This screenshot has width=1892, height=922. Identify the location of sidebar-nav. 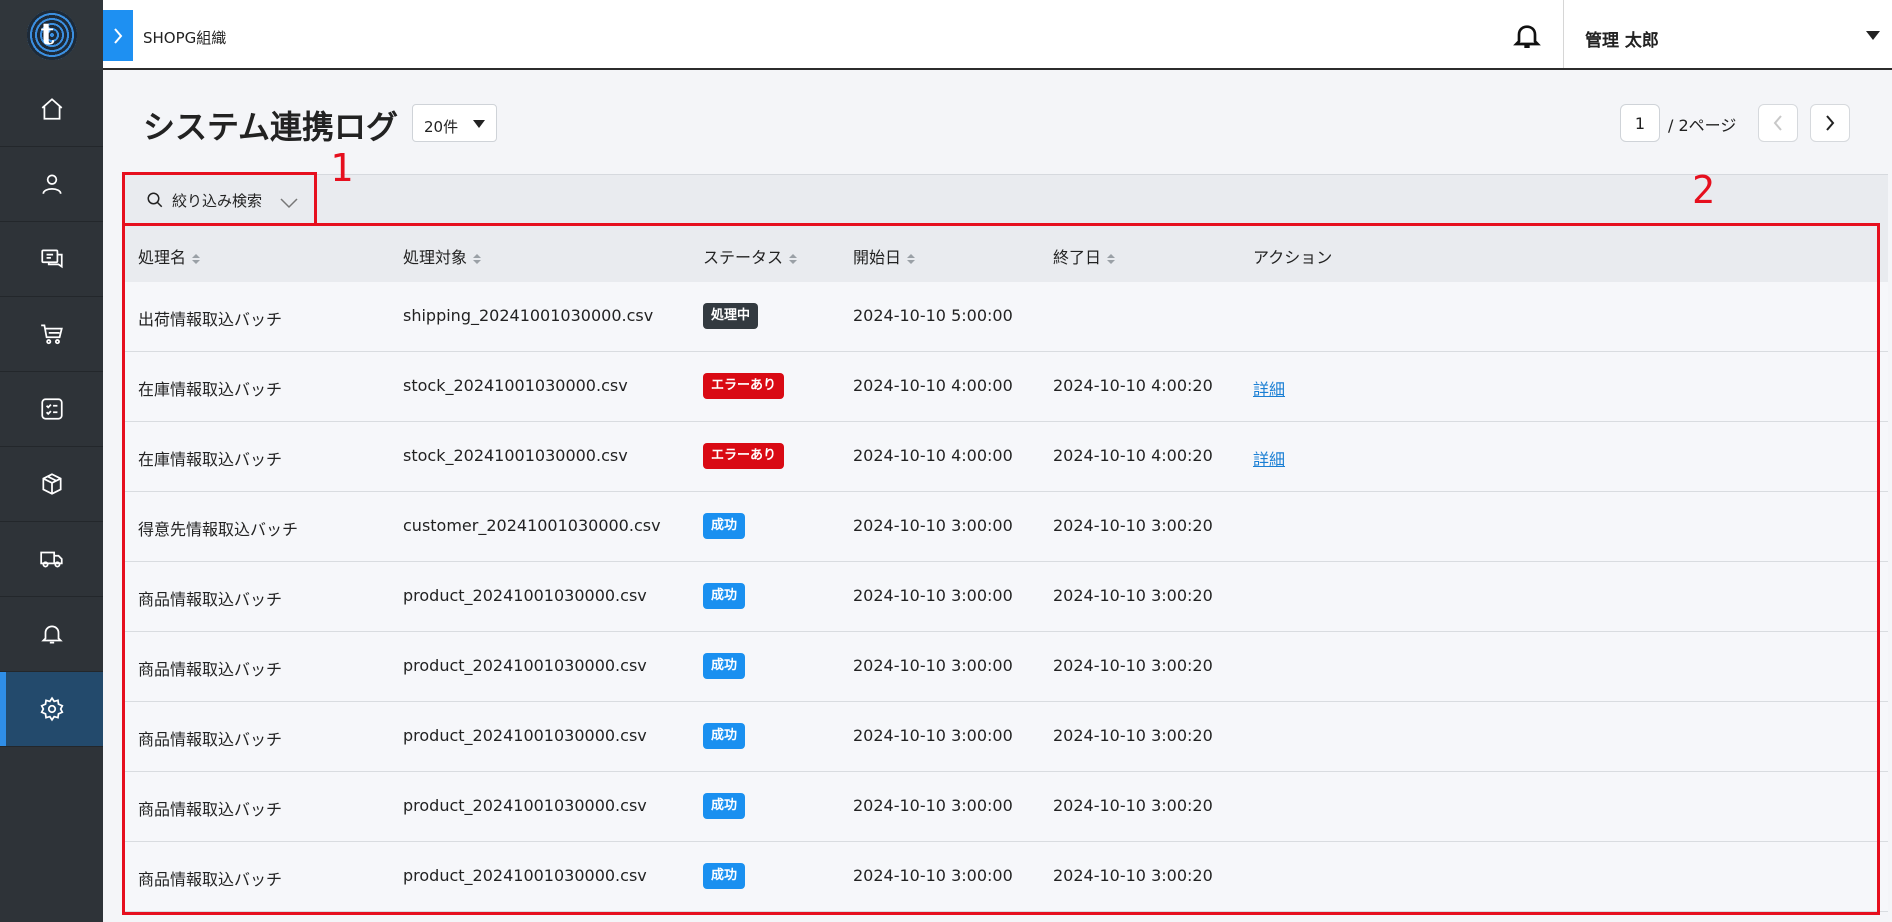
(51, 409).